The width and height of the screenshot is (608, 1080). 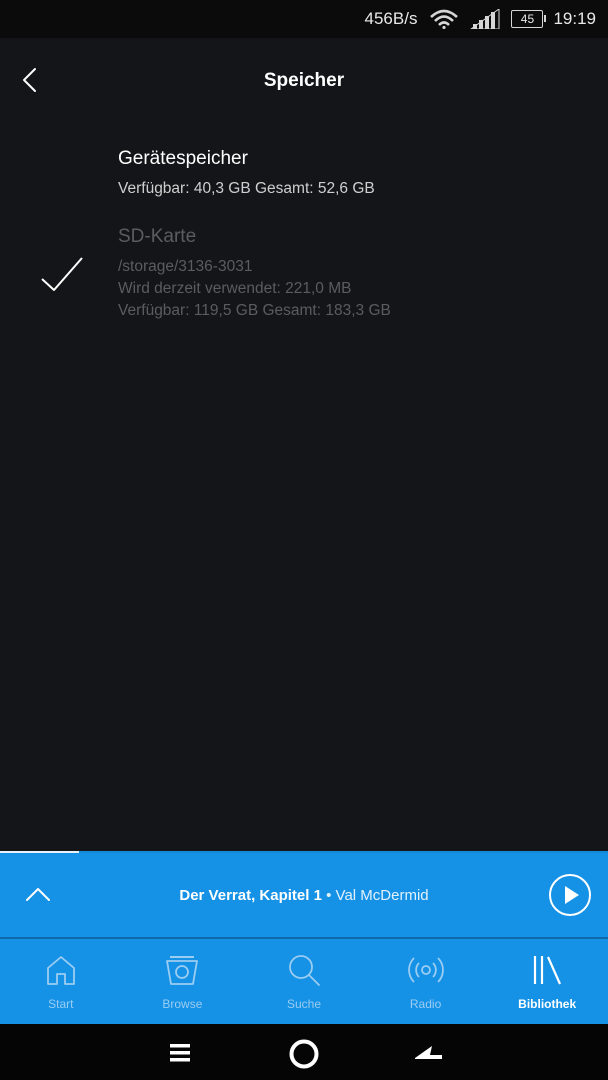 What do you see at coordinates (246, 188) in the screenshot?
I see `storage-option-details: Verfügbar: 40,3 GB Gesamt: 52,6 GB` at bounding box center [246, 188].